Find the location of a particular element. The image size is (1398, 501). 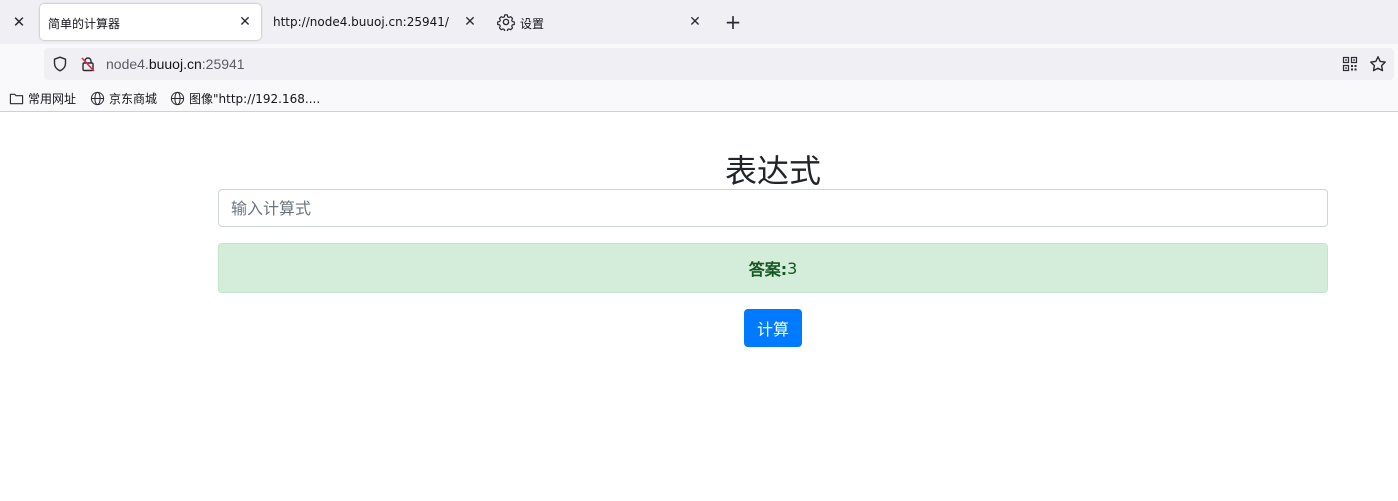

shield-icon is located at coordinates (60, 64).